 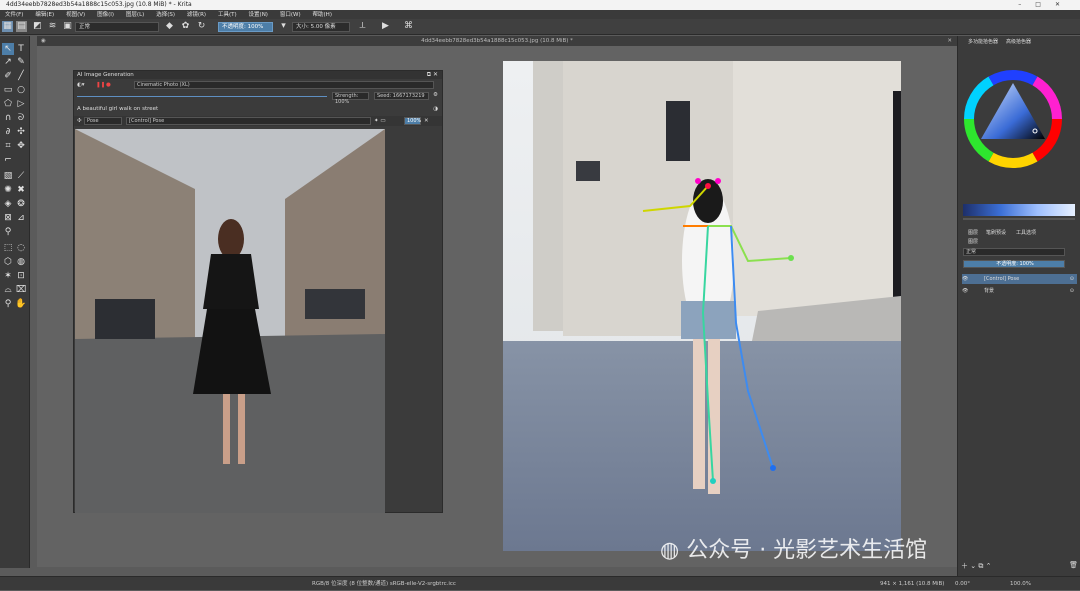 I want to click on docker-close-icon: ⧉ ✕, so click(x=432, y=75).